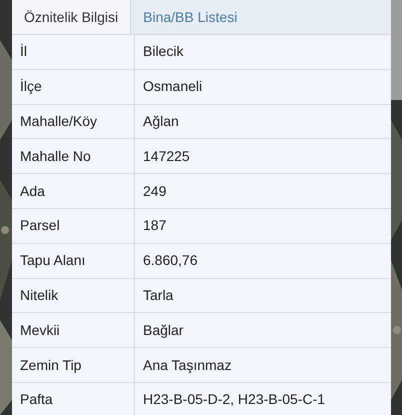 The image size is (402, 415). What do you see at coordinates (163, 330) in the screenshot?
I see `attribute-value: Bağlar` at bounding box center [163, 330].